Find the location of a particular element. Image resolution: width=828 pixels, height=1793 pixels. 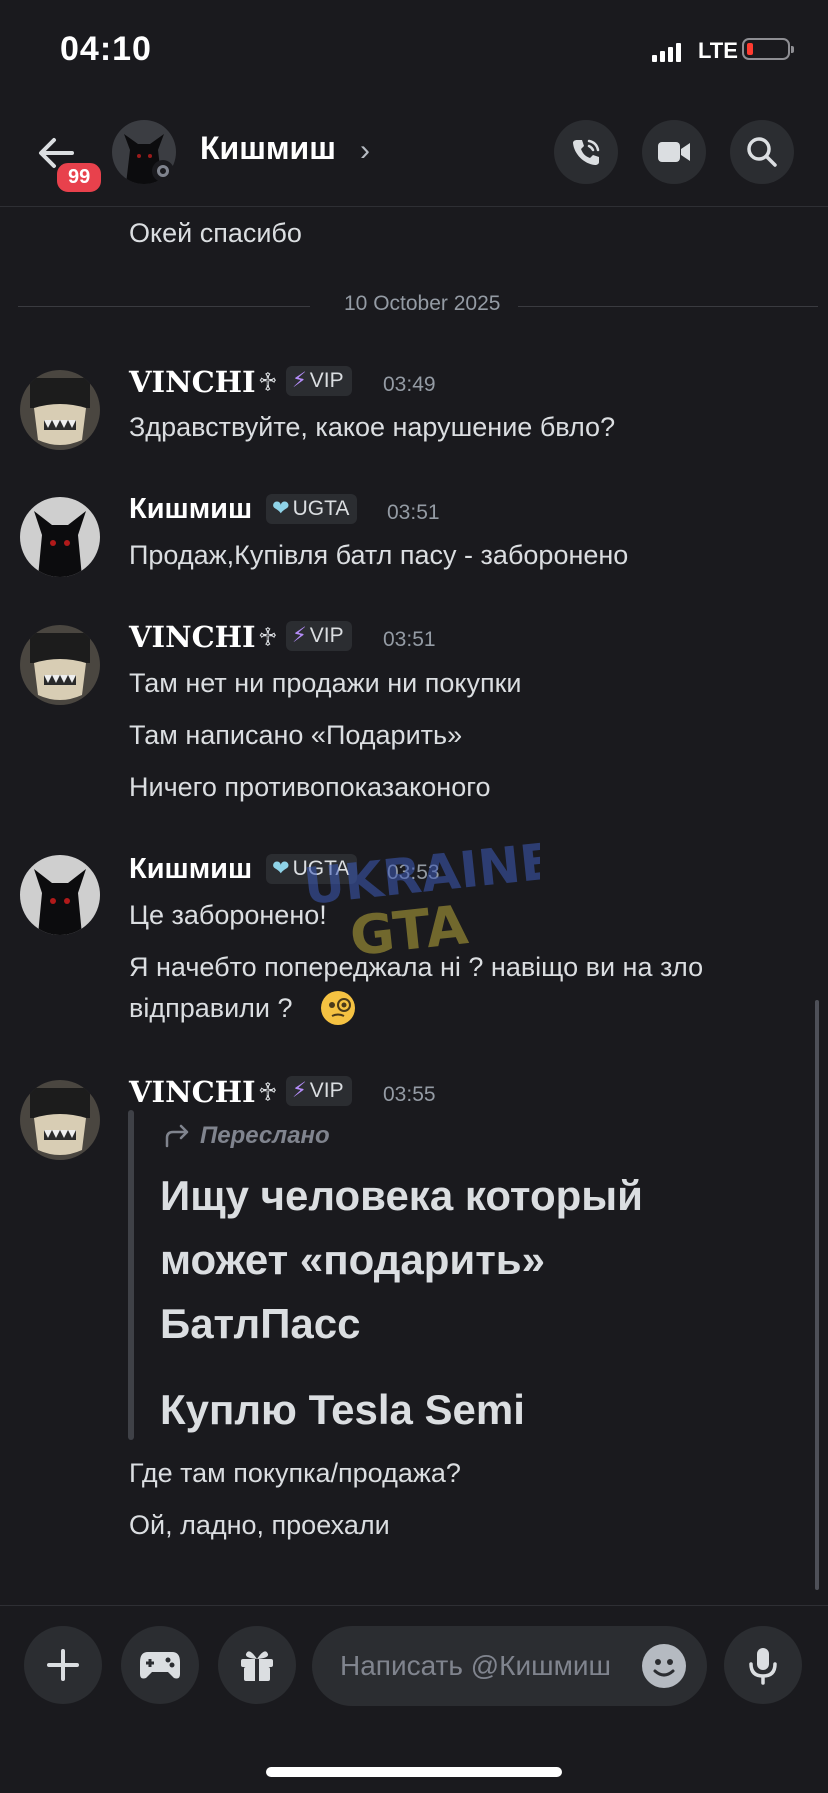

forwarded-heading: может «подарить» is located at coordinates (352, 1259).